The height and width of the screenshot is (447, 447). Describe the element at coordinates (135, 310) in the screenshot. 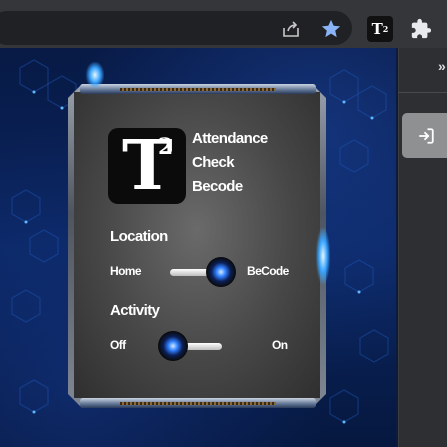

I see `activity-heading: Activity` at that location.